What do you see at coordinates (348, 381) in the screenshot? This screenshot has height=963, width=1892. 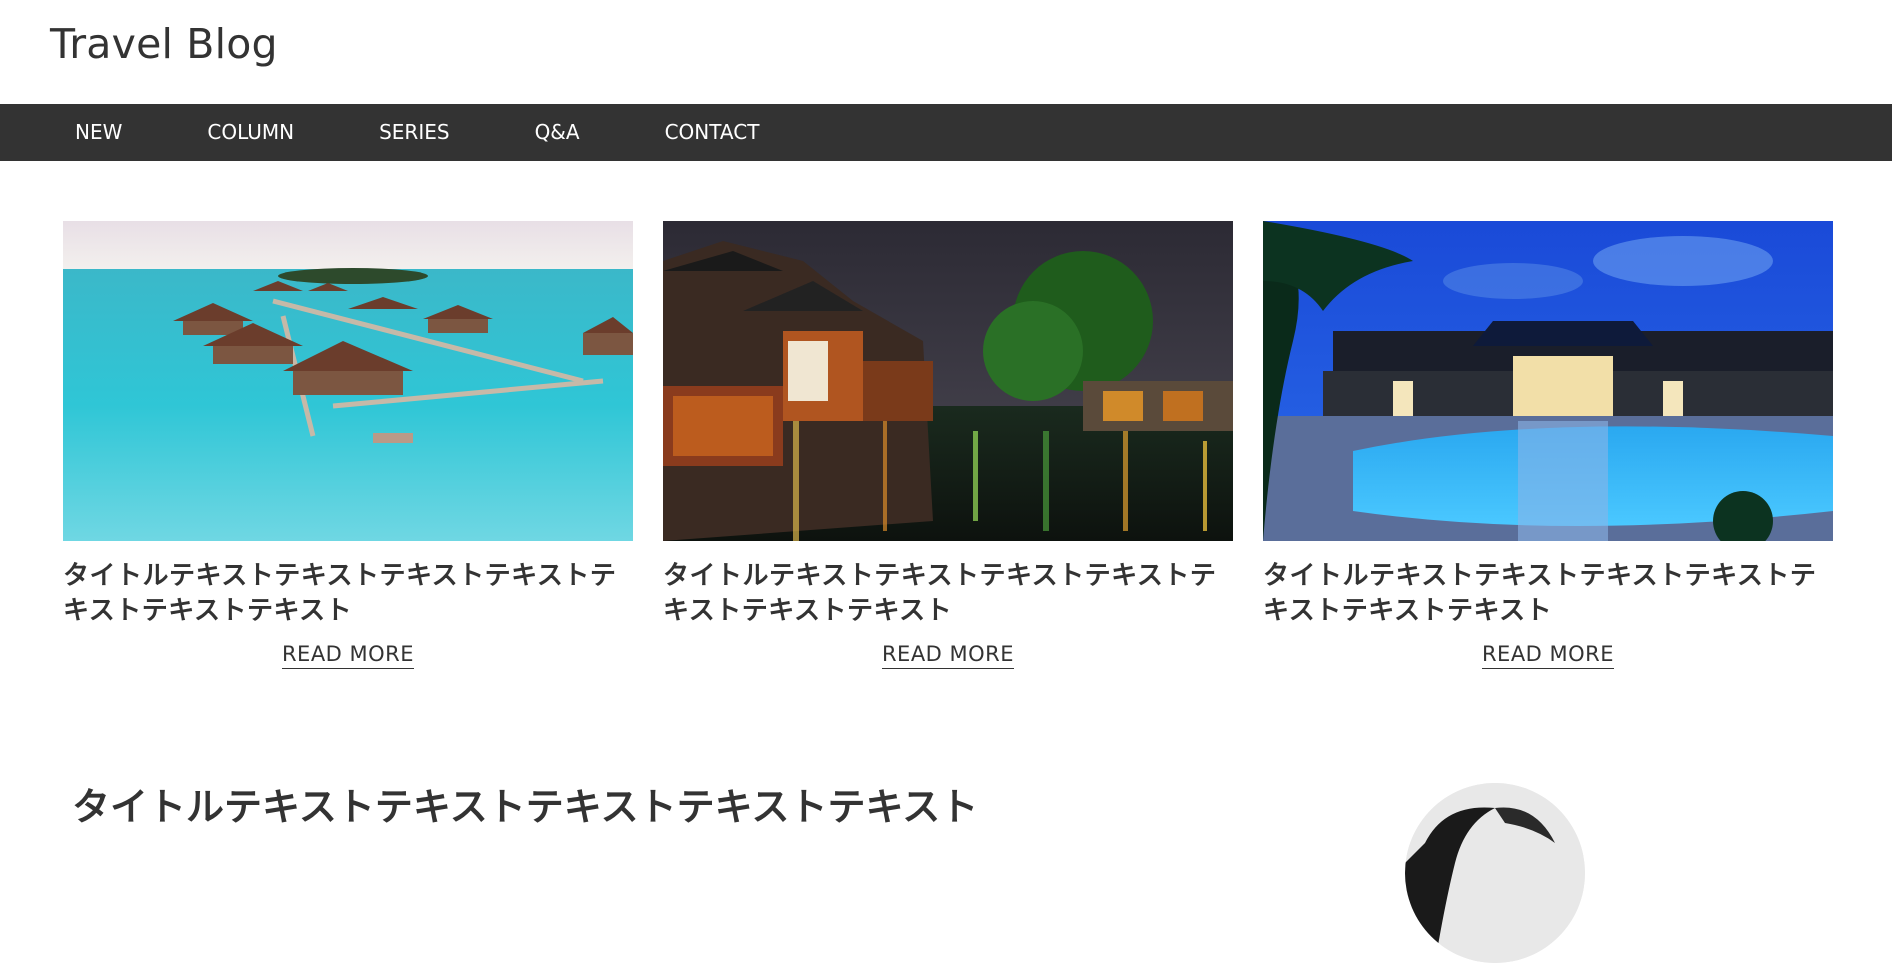 I see `overwater-bungalows-image` at bounding box center [348, 381].